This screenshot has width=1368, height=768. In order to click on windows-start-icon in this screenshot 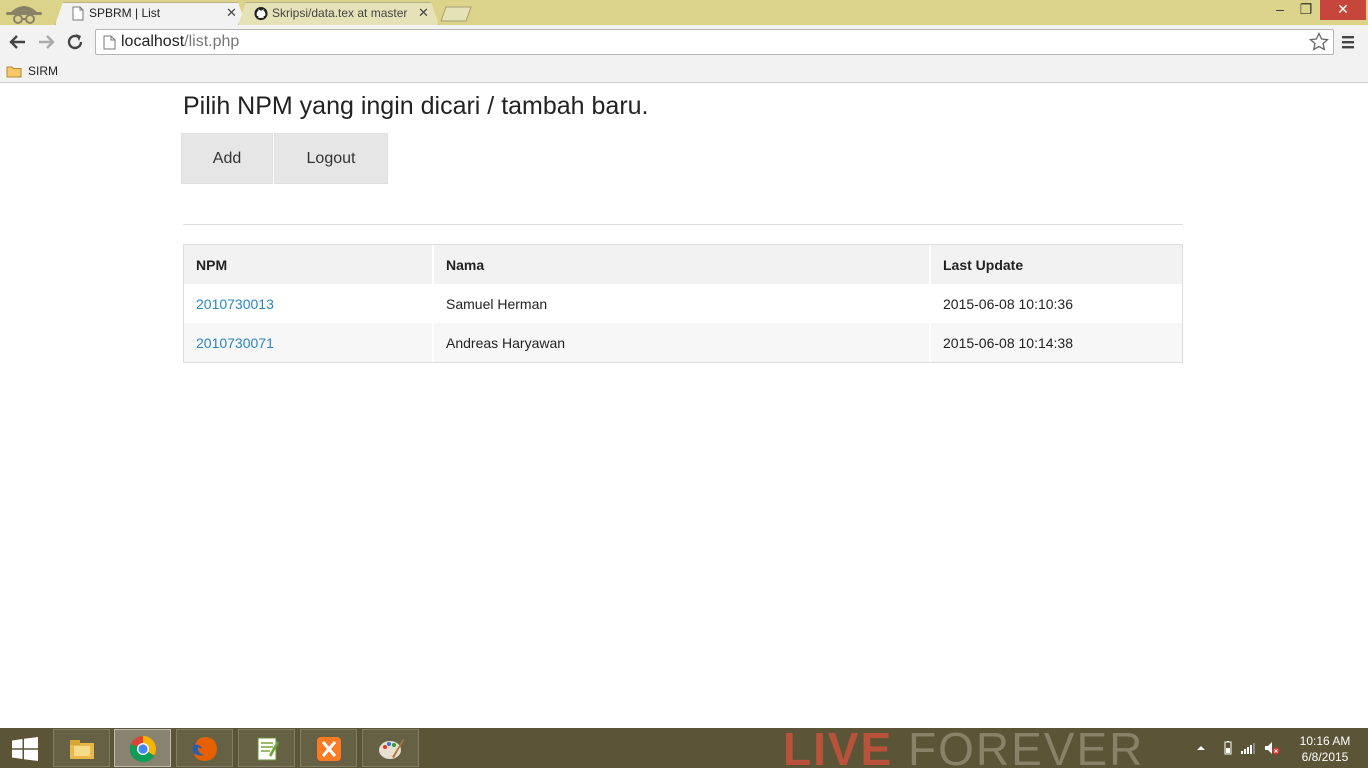, I will do `click(25, 749)`.